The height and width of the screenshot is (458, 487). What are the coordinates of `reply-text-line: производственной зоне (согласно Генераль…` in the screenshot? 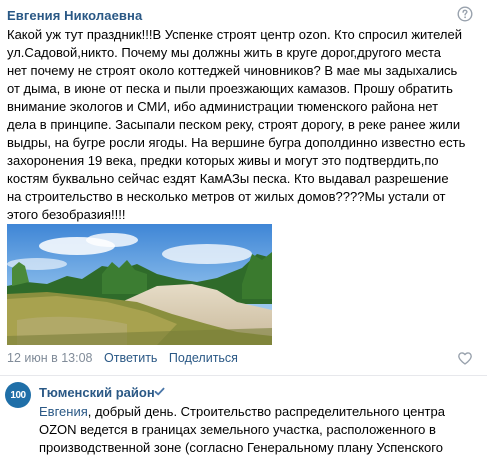 It's located at (241, 447).